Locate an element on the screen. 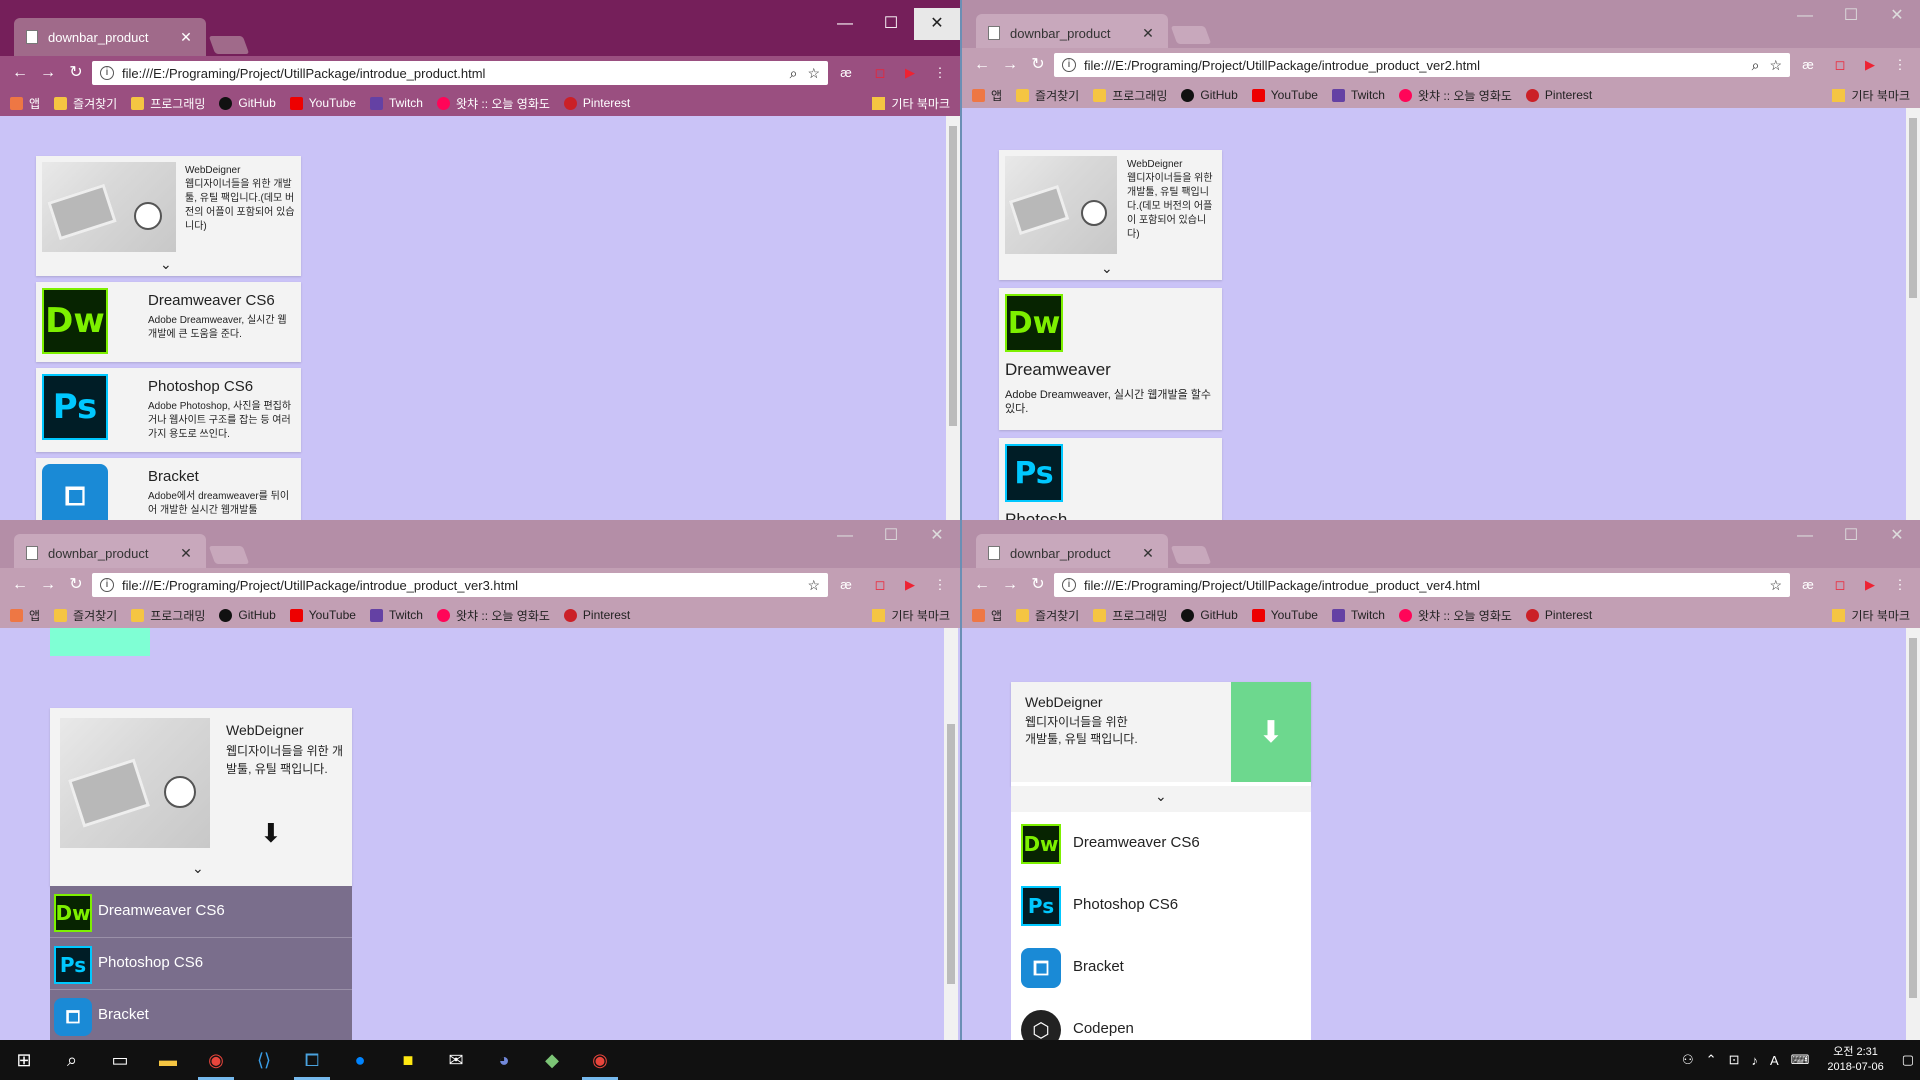  extension-red-icon: ◻ is located at coordinates (1840, 585).